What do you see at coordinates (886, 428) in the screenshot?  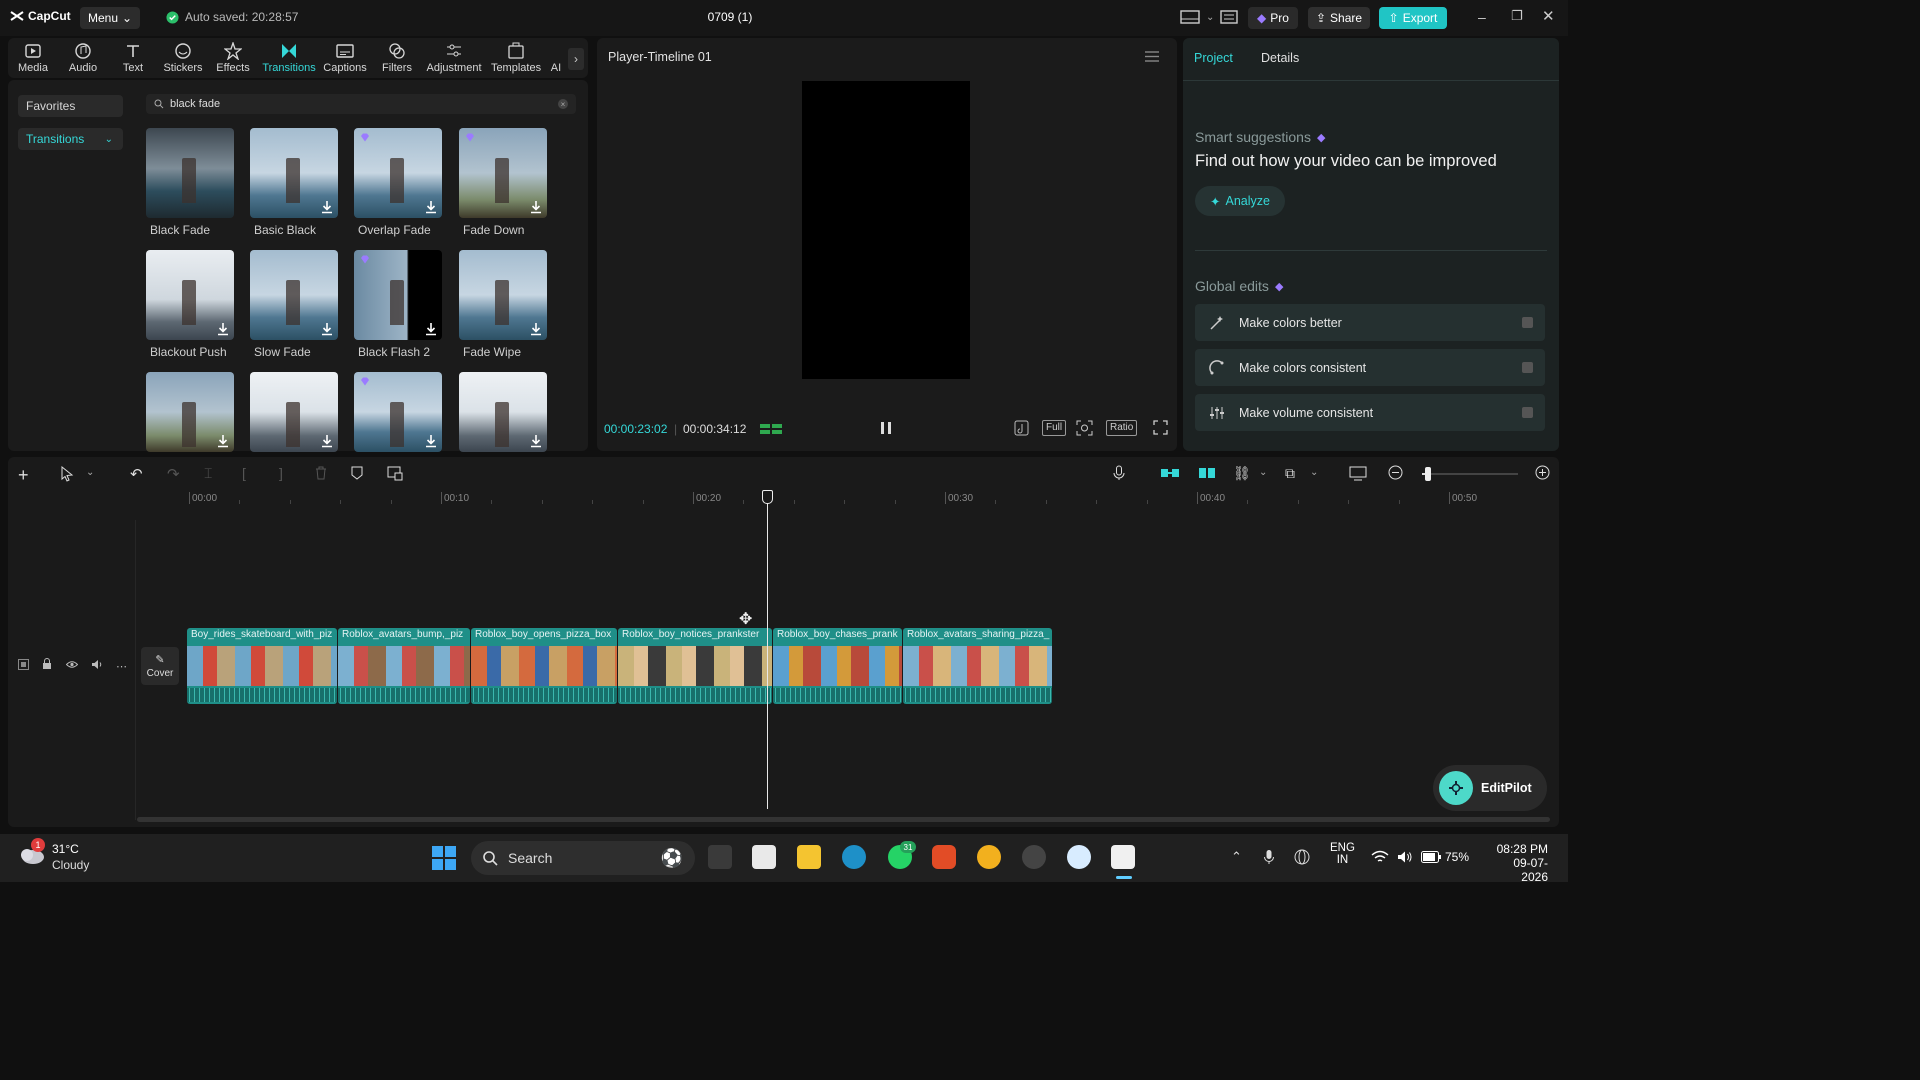 I see `pause-icon` at bounding box center [886, 428].